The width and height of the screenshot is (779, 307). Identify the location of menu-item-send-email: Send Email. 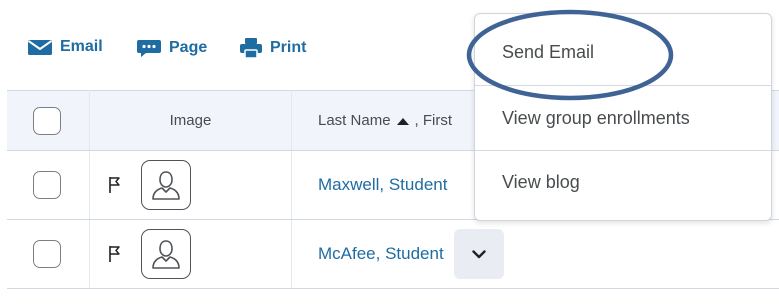
(623, 52).